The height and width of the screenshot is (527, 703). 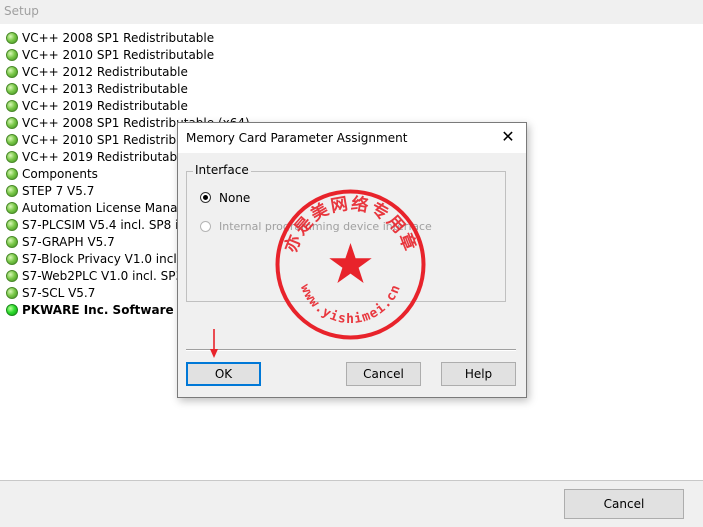 I want to click on component-item: VC++ 2013 Redistributable, so click(x=97, y=89).